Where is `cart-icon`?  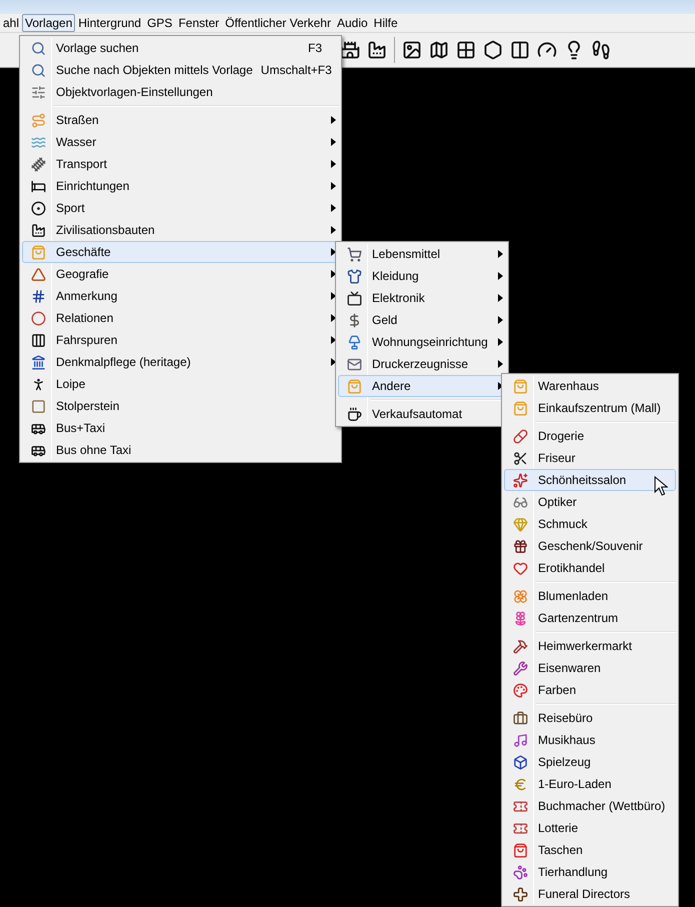
cart-icon is located at coordinates (354, 254).